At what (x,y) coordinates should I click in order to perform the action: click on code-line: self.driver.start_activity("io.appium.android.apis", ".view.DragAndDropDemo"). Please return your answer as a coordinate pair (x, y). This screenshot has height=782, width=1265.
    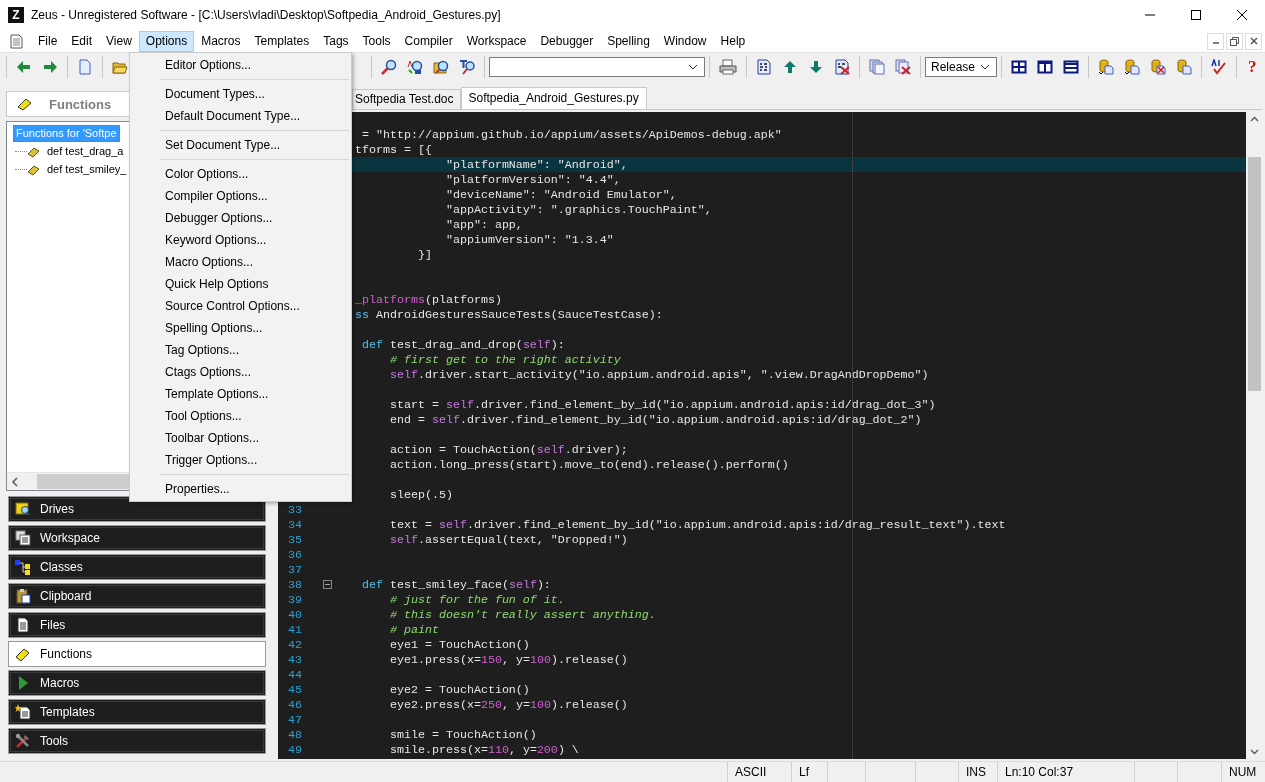
    Looking at the image, I should click on (658, 374).